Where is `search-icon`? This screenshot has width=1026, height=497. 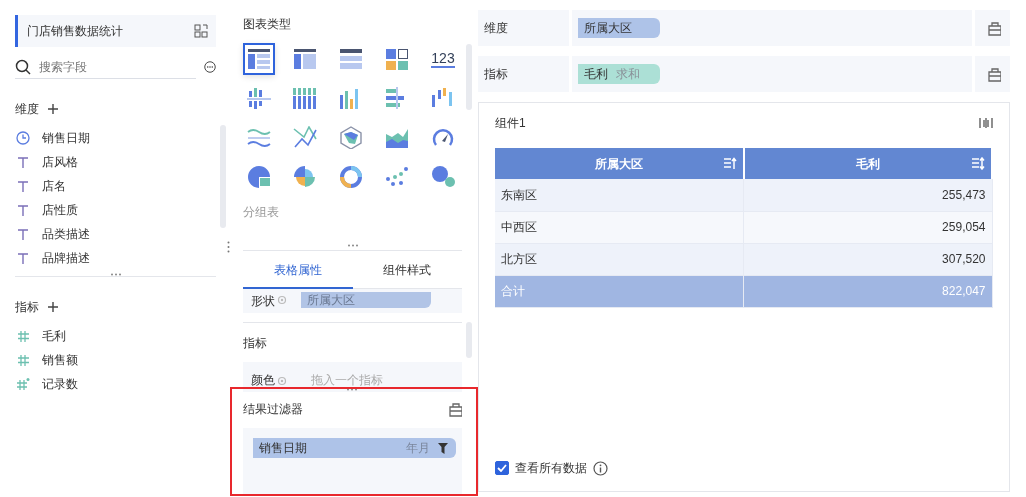
search-icon is located at coordinates (23, 66).